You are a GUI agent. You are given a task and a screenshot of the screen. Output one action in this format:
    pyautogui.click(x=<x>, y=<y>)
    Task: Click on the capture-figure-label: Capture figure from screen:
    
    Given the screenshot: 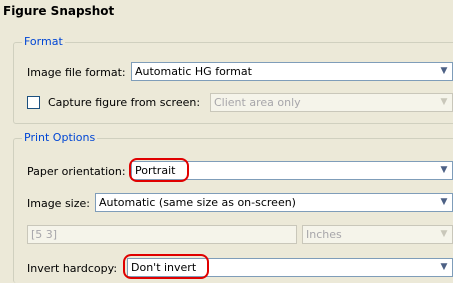 What is the action you would take?
    pyautogui.click(x=124, y=102)
    